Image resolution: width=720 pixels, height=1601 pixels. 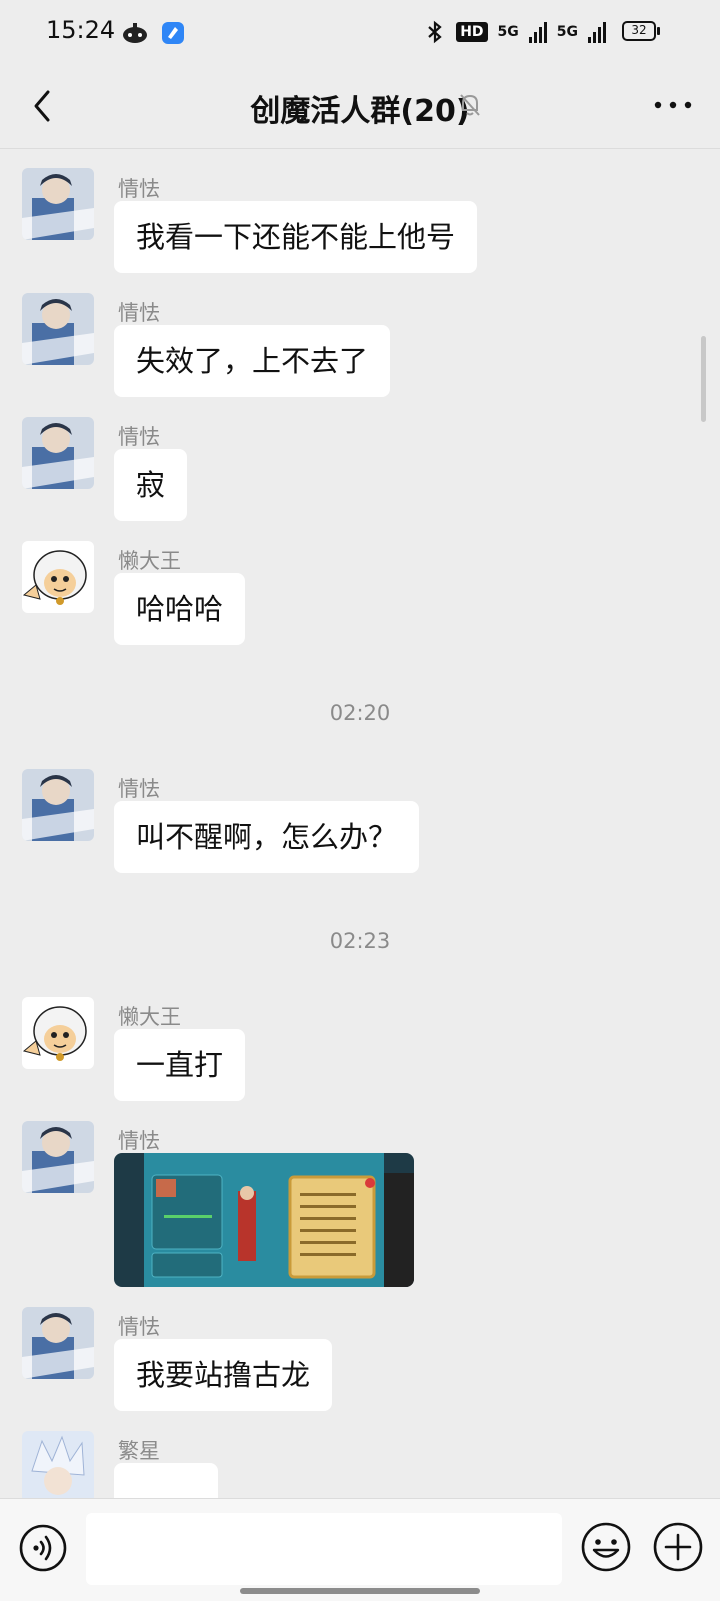 What do you see at coordinates (267, 837) in the screenshot?
I see `message-bubble: 叫不醒啊，怎么办？` at bounding box center [267, 837].